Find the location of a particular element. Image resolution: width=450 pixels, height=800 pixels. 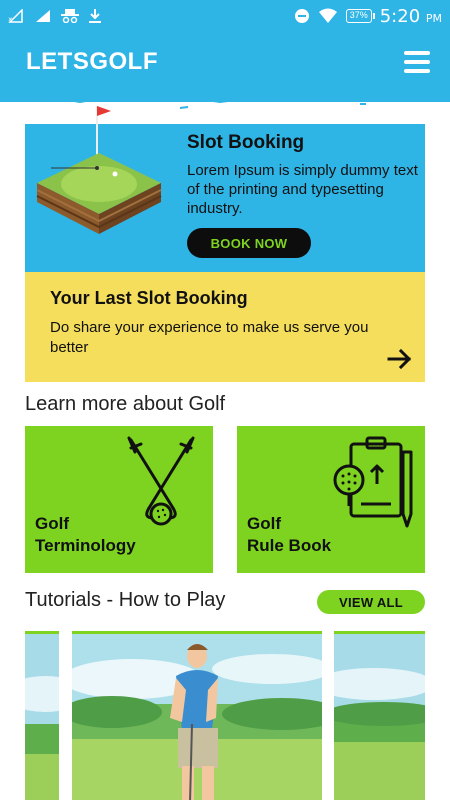

download-icon is located at coordinates (95, 16).